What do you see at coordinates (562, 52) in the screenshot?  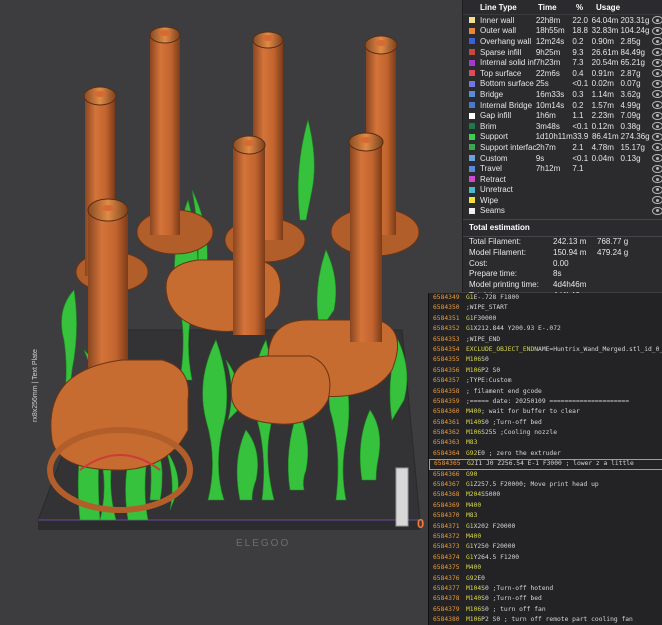 I see `legend-row: Sparse infill 9h25m 9.3 26.61m 84.49g` at bounding box center [562, 52].